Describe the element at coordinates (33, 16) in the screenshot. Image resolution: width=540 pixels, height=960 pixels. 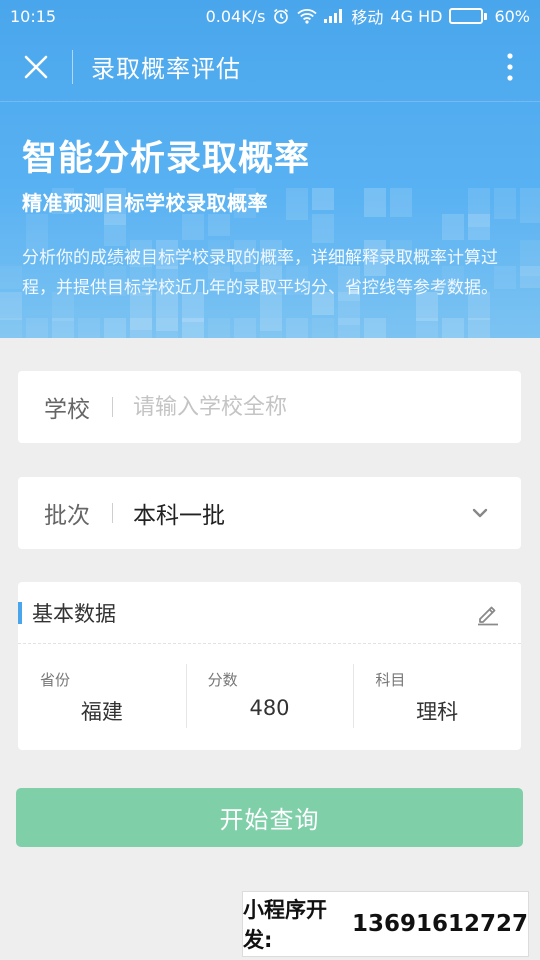
I see `status-time: 10:15` at that location.